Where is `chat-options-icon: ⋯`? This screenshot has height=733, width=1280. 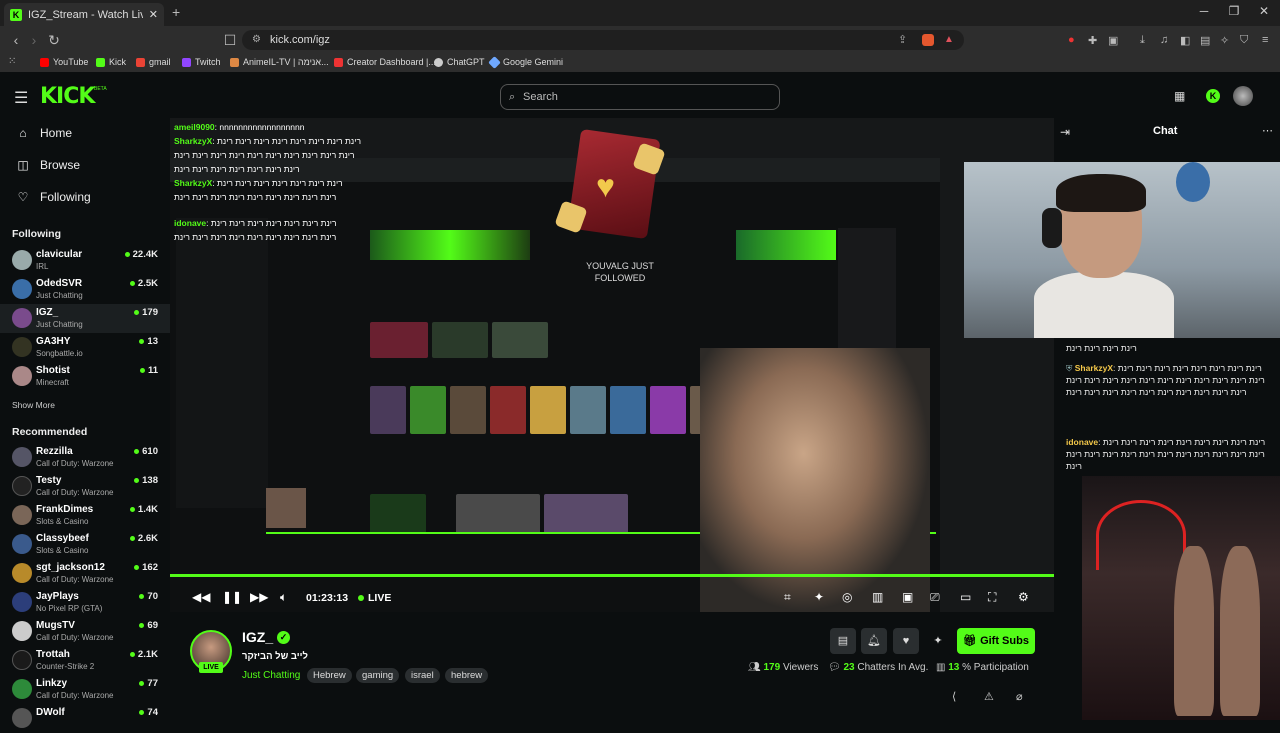
chat-options-icon: ⋯ is located at coordinates (1267, 130).